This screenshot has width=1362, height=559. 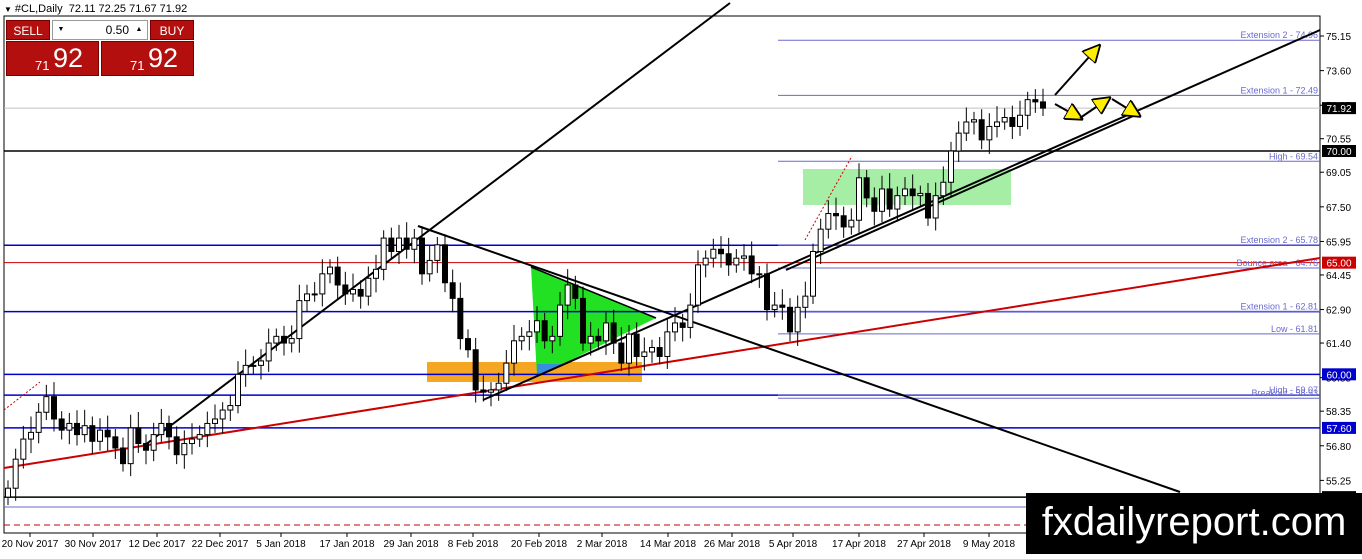 I want to click on sell-price-button: 71 92, so click(x=52, y=58).